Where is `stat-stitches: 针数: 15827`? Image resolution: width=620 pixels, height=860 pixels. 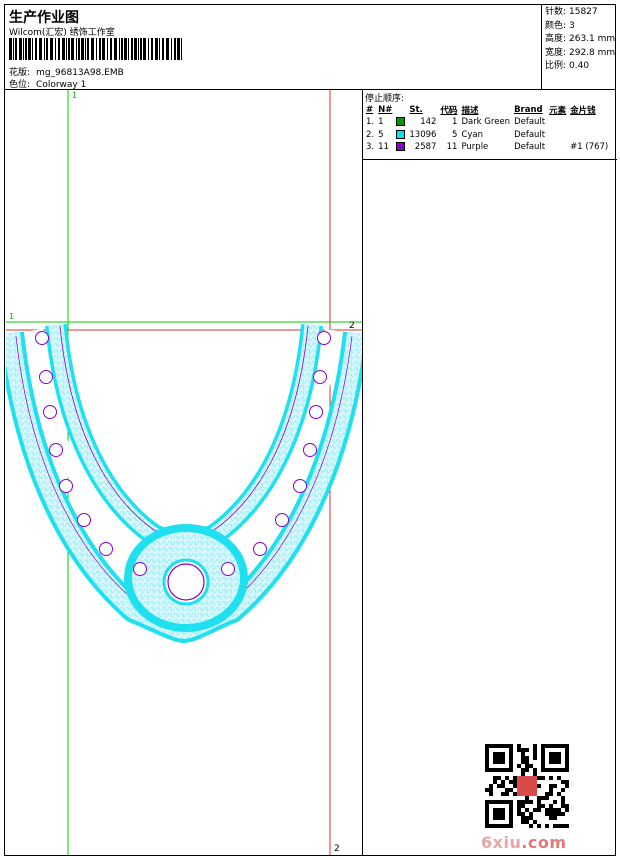 stat-stitches: 针数: 15827 is located at coordinates (571, 12).